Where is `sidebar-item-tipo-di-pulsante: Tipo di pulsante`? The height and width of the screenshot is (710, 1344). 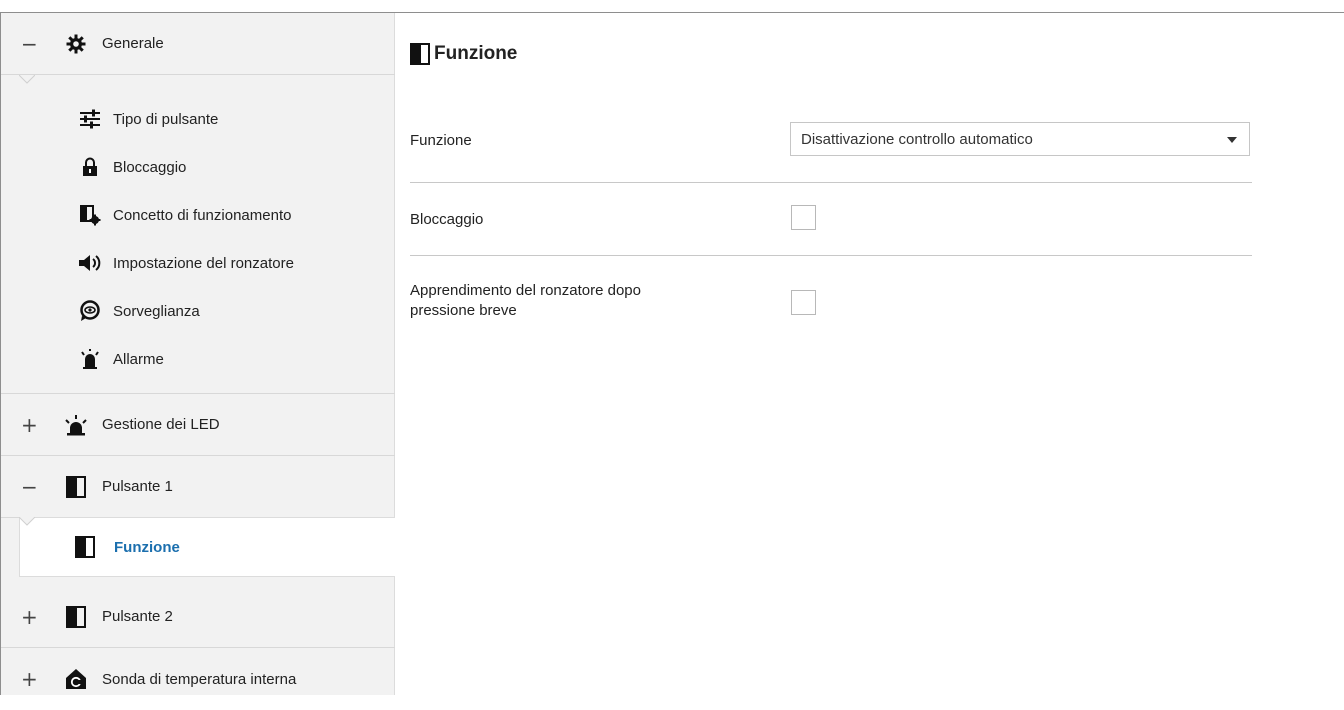 sidebar-item-tipo-di-pulsante: Tipo di pulsante is located at coordinates (198, 119).